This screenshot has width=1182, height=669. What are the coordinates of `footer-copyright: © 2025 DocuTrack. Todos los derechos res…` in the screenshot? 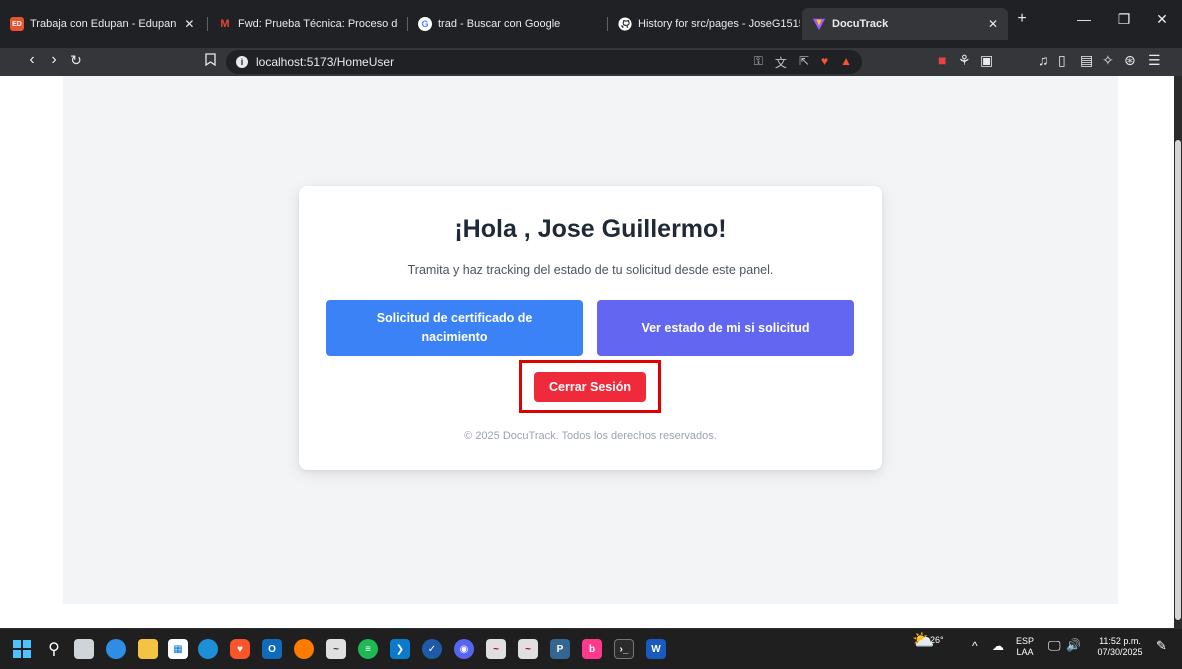 It's located at (590, 436).